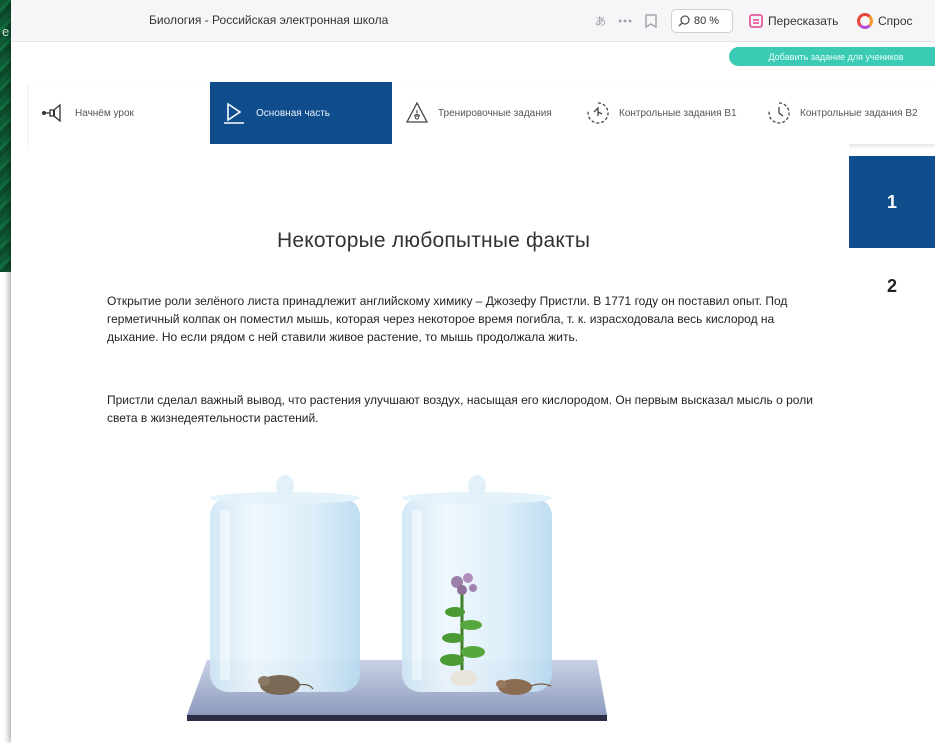  Describe the element at coordinates (104, 113) in the screenshot. I see `nav-label: Начнём урок` at that location.